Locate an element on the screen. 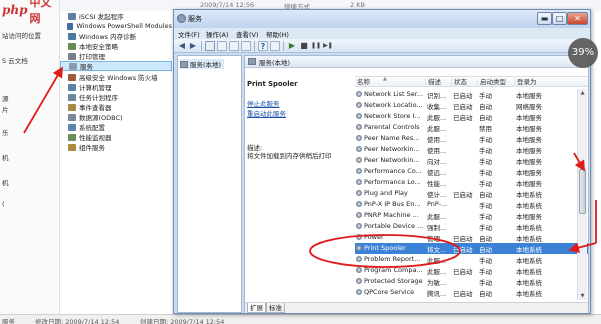 The width and height of the screenshot is (601, 324). tool-item-services: 服务 is located at coordinates (116, 66).